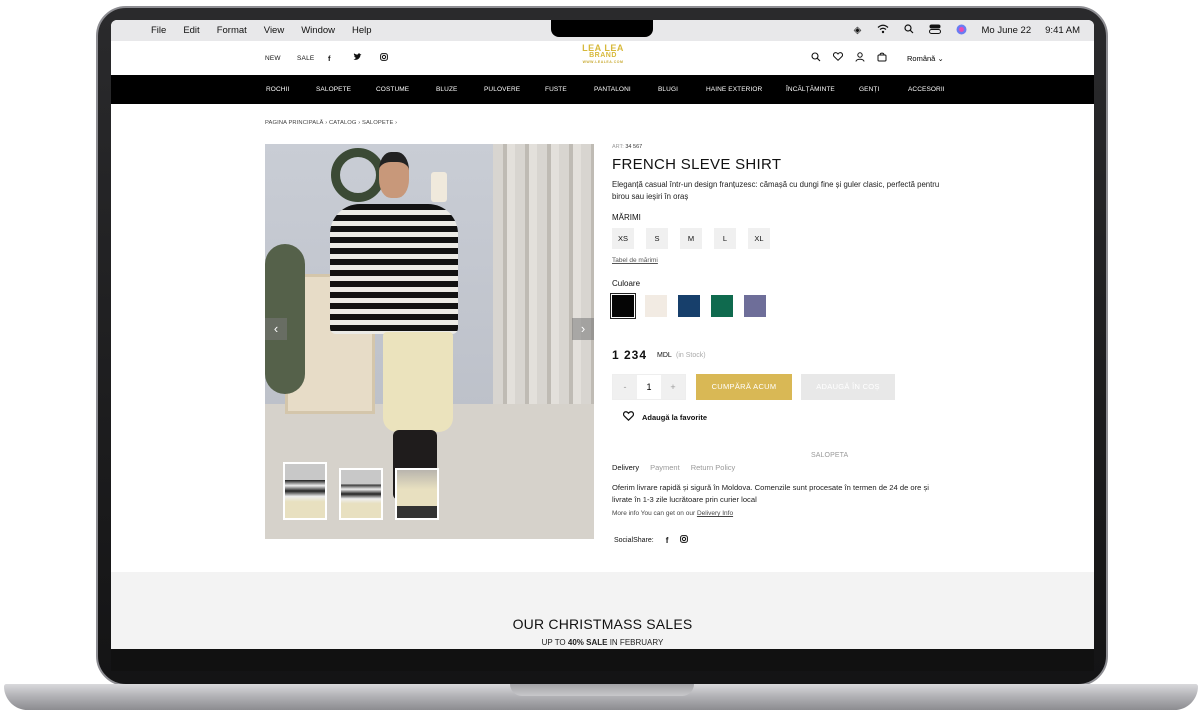 Image resolution: width=1201 pixels, height=728 pixels. Describe the element at coordinates (446, 89) in the screenshot. I see `nav-item-bluze: BLUZE` at that location.